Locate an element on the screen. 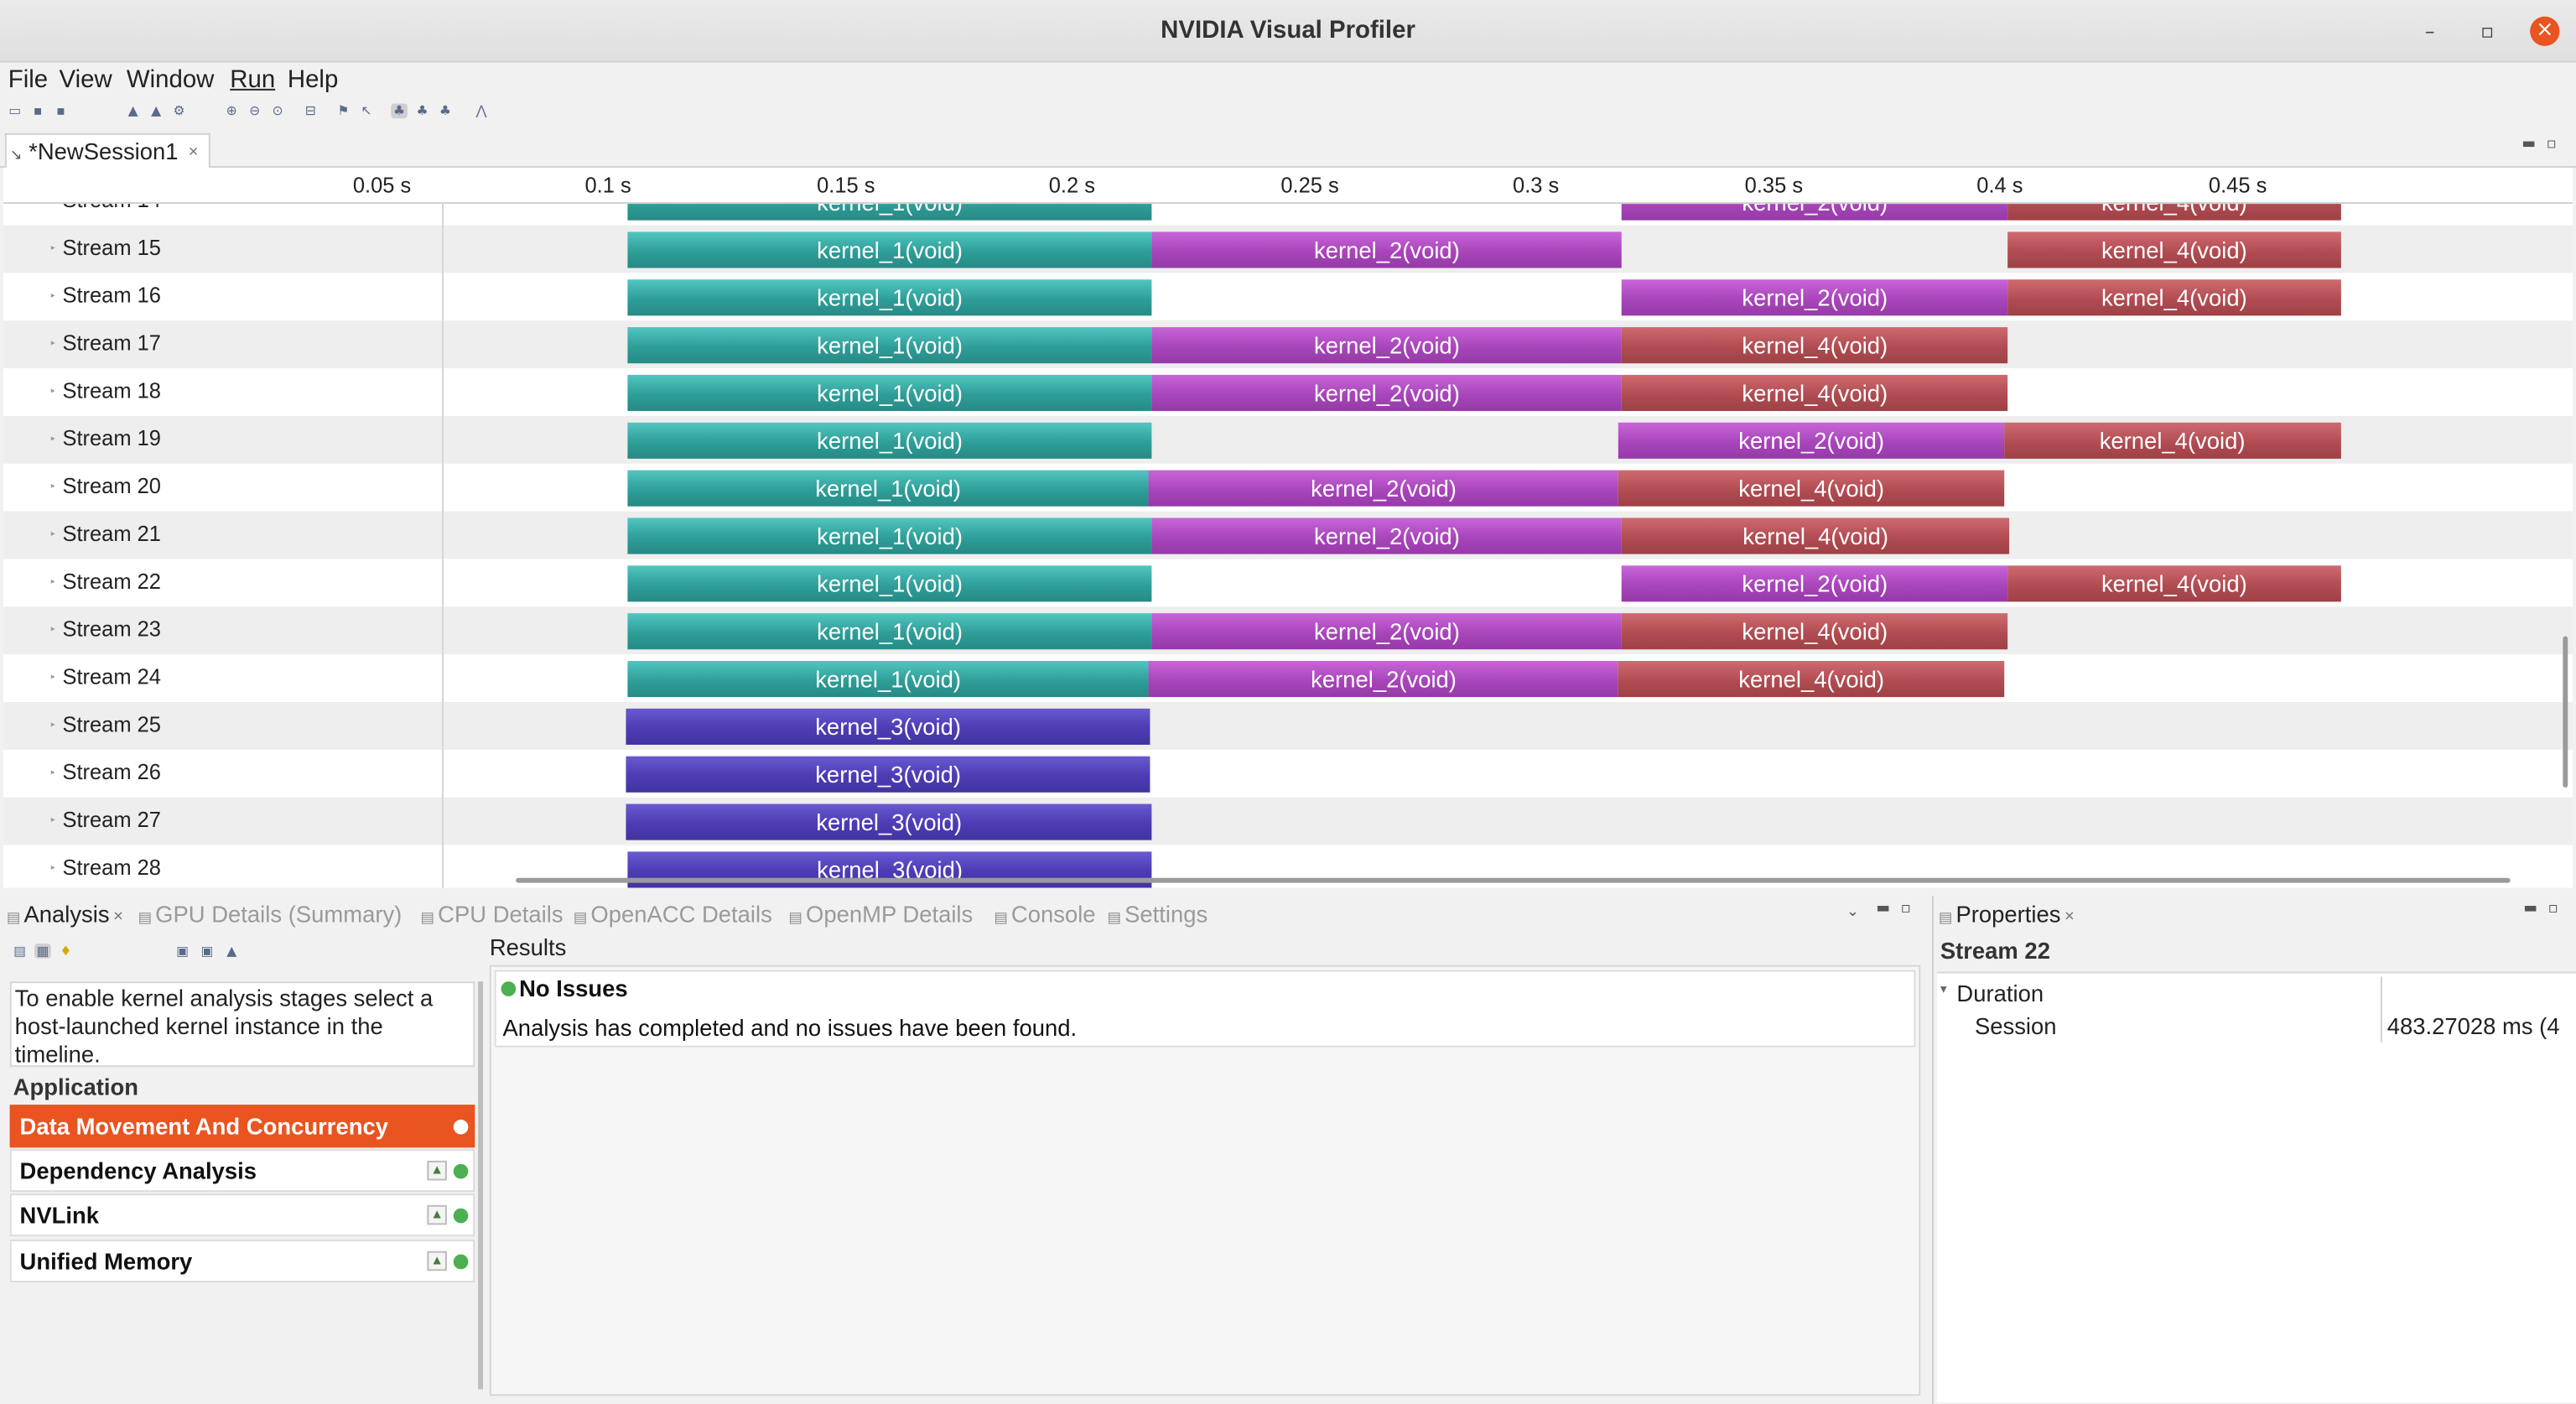 The image size is (2576, 1404). save-all-icon: ▪ is located at coordinates (61, 110).